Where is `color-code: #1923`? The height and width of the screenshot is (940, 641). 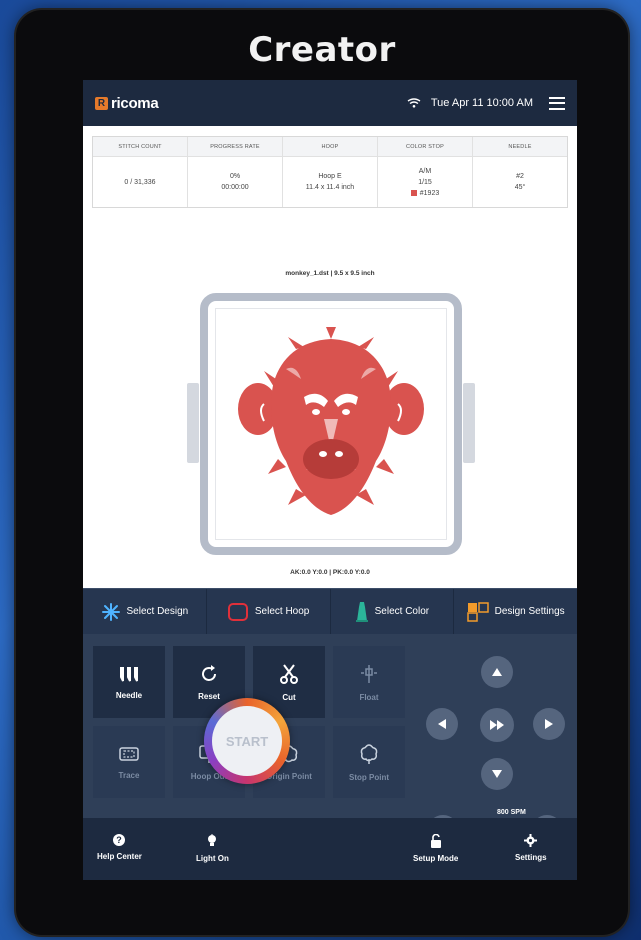
color-code: #1923 is located at coordinates (425, 193).